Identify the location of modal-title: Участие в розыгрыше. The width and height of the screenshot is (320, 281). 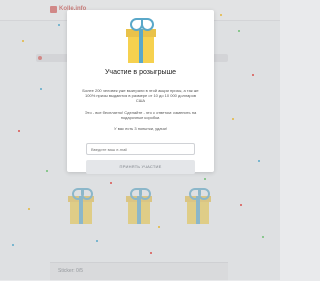
(140, 72).